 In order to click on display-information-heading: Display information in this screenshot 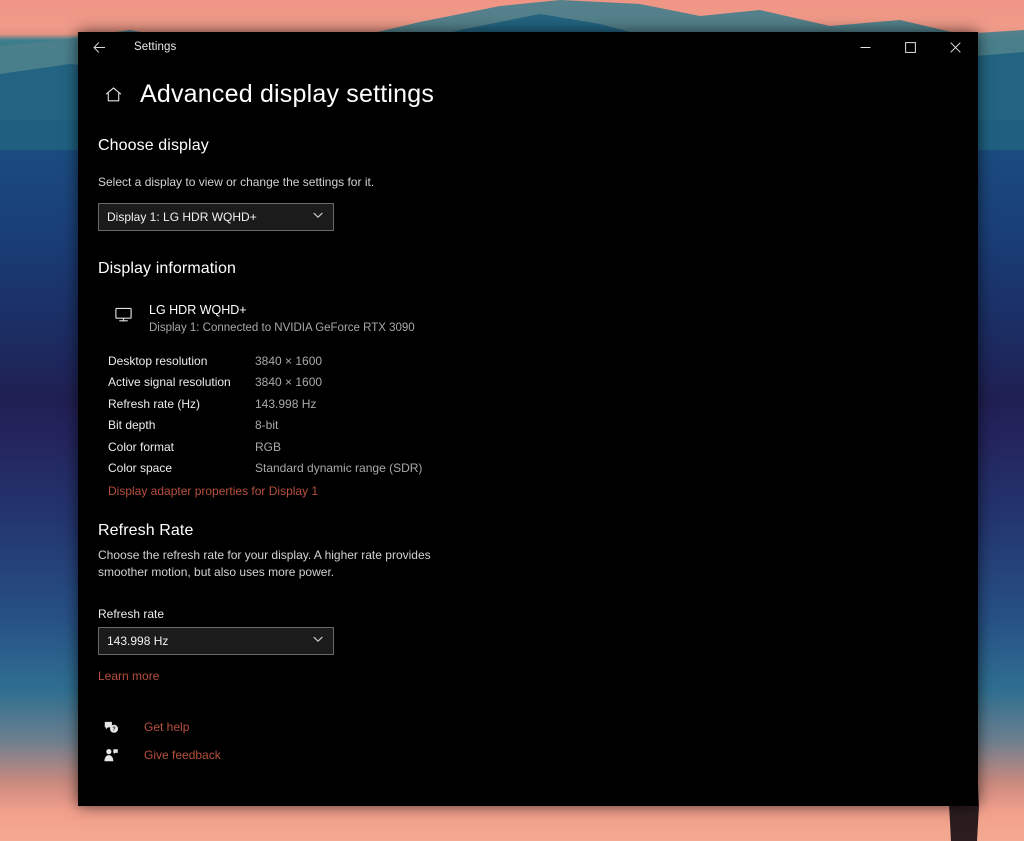, I will do `click(167, 268)`.